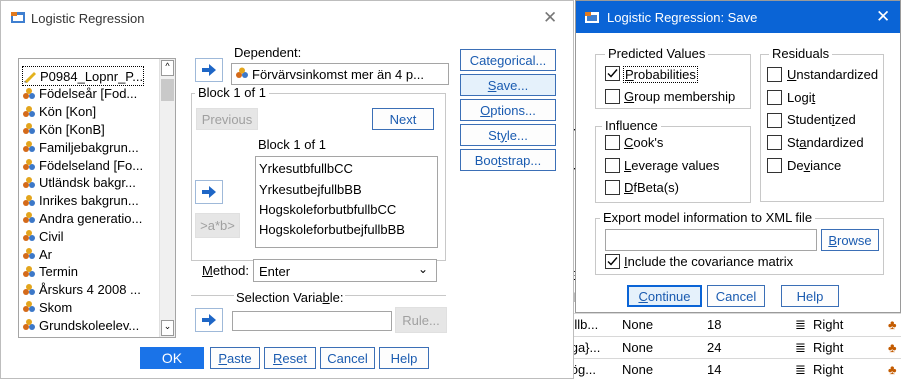 The height and width of the screenshot is (380, 901). Describe the element at coordinates (167, 90) in the screenshot. I see `scroll-thumb` at that location.